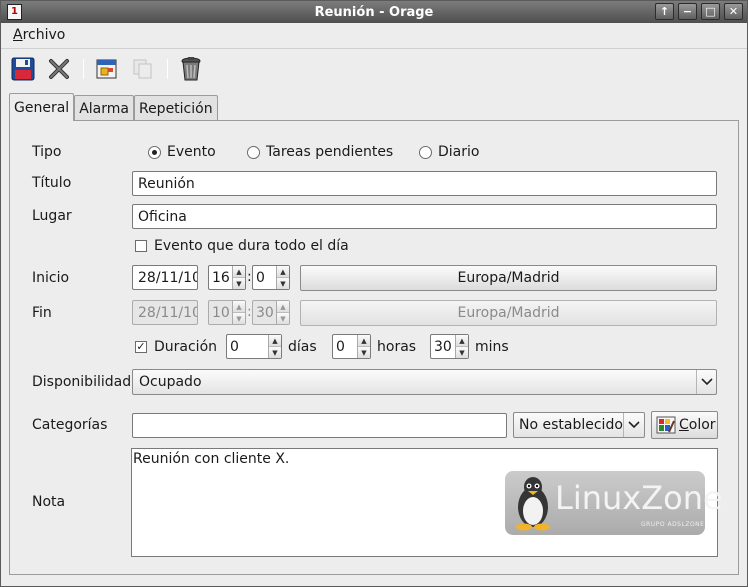 The height and width of the screenshot is (587, 748). What do you see at coordinates (170, 382) in the screenshot?
I see `disponibilidad-value: Ocupado` at bounding box center [170, 382].